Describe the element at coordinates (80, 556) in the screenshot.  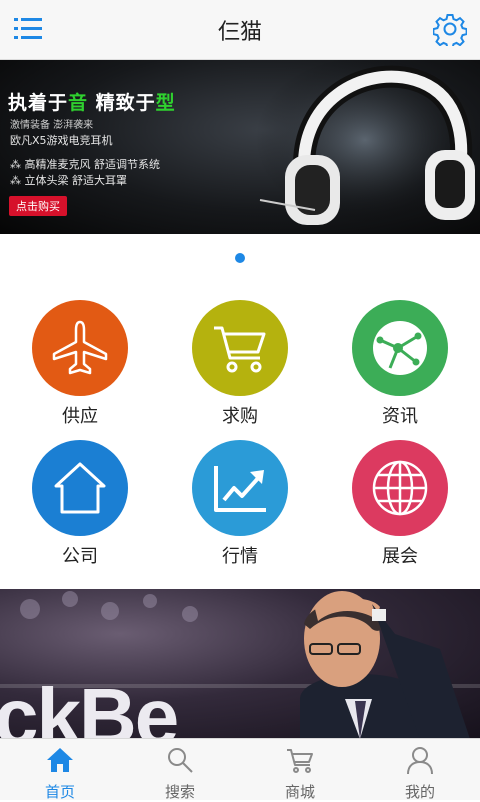
I see `category-label: 公司` at that location.